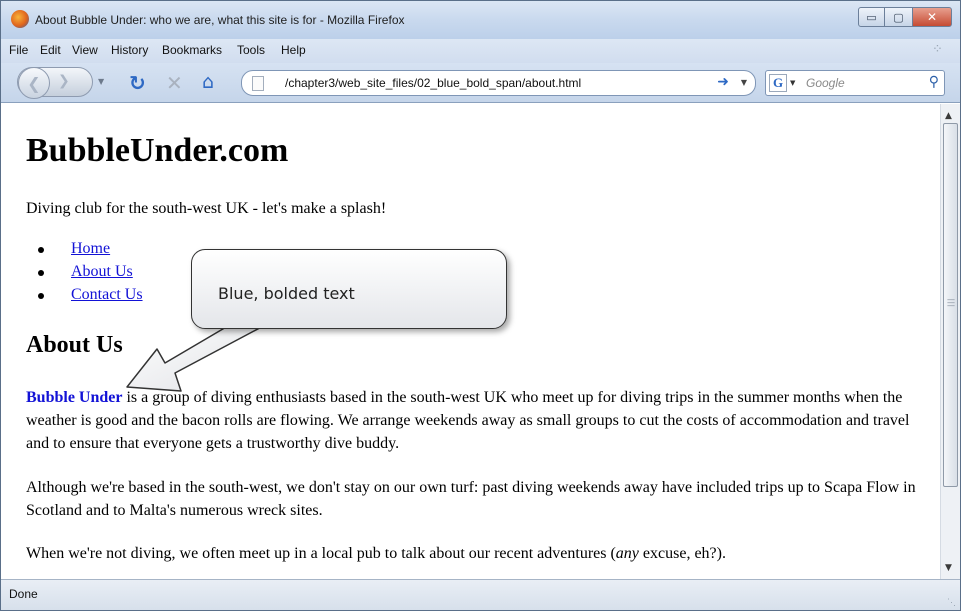  I want to click on back-arrow-icon: ❮, so click(34, 83).